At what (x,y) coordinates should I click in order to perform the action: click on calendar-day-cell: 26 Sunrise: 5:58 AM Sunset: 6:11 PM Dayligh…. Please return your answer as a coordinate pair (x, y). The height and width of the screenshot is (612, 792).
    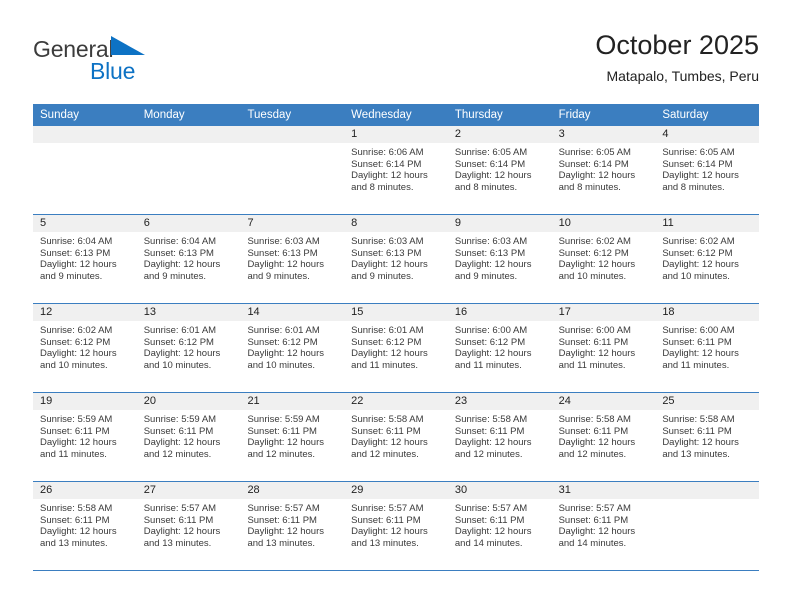
    Looking at the image, I should click on (85, 526).